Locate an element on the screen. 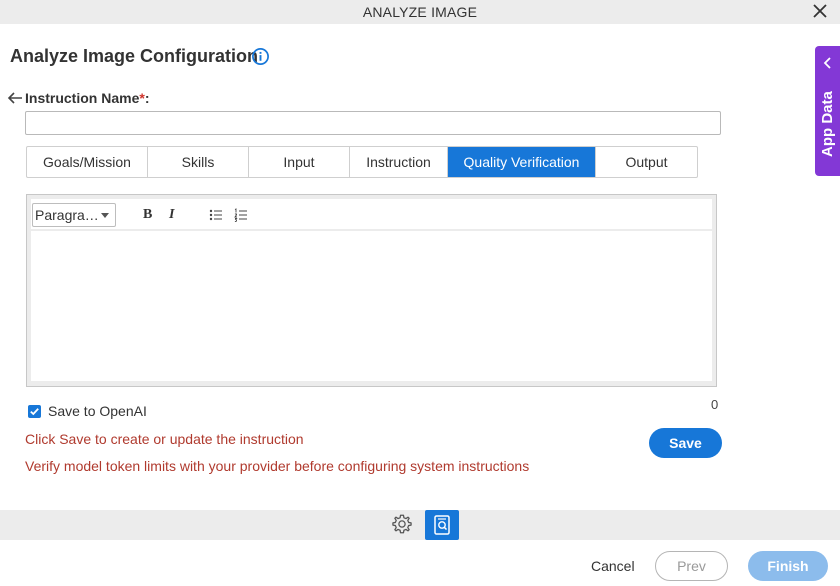 Image resolution: width=840 pixels, height=586 pixels. tab-instruction: Instruction is located at coordinates (399, 162).